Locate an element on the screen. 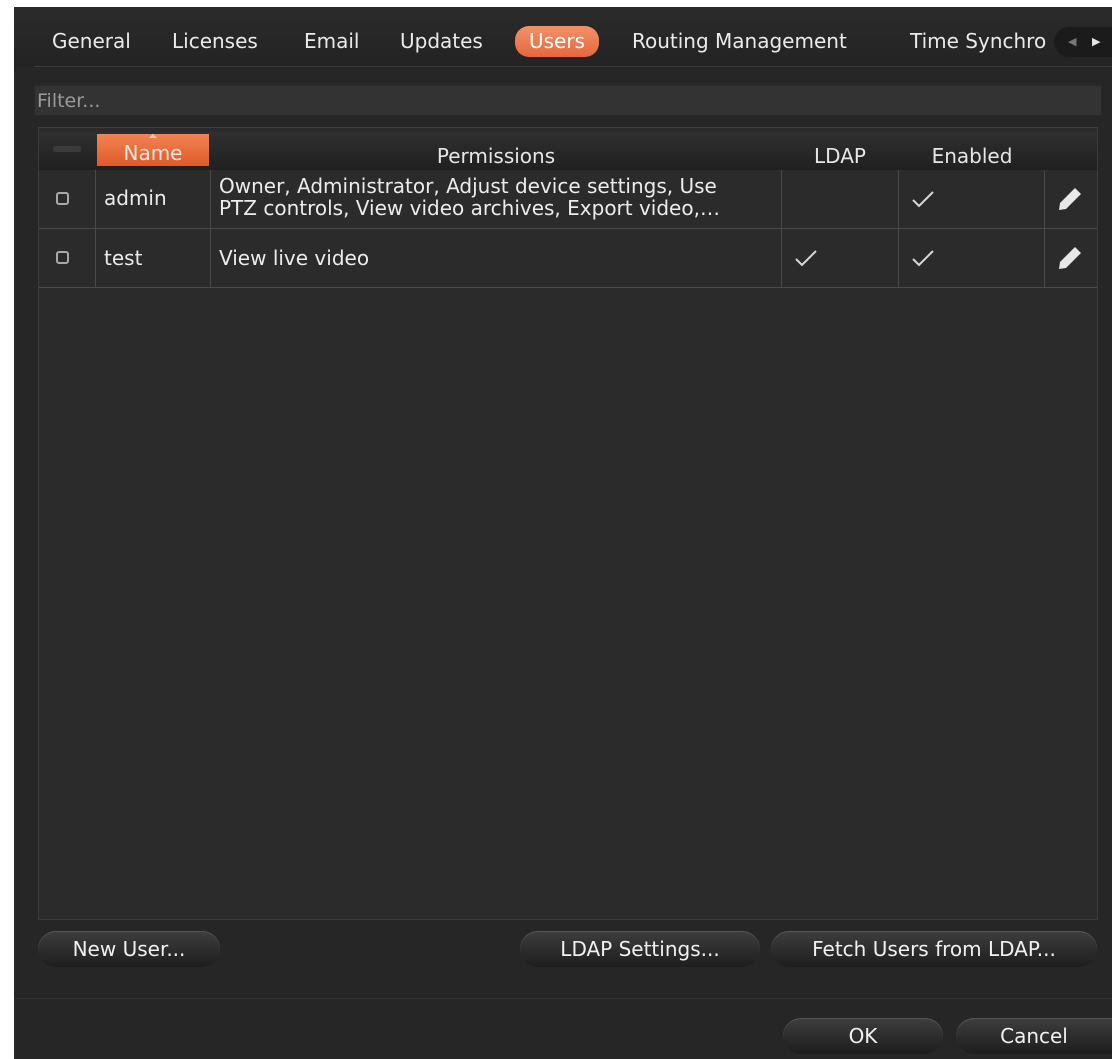 The width and height of the screenshot is (1112, 1059). scroll-left-icon: ◀ is located at coordinates (1072, 42).